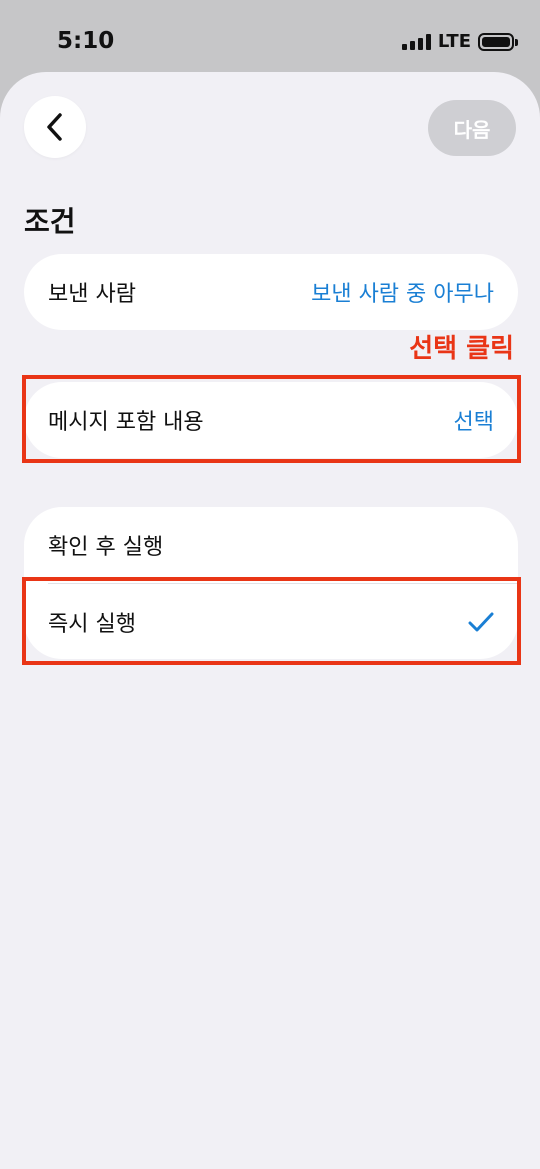  Describe the element at coordinates (498, 41) in the screenshot. I see `battery-icon` at that location.